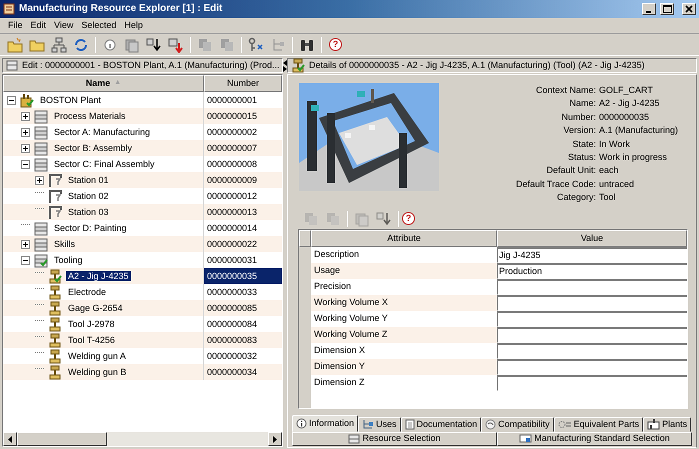 The image size is (699, 449). What do you see at coordinates (232, 132) in the screenshot?
I see `table-cell: 0000000002` at bounding box center [232, 132].